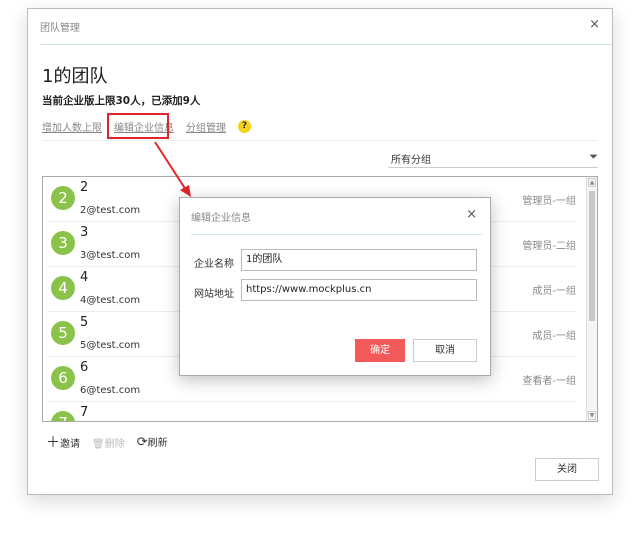 The height and width of the screenshot is (544, 640). Describe the element at coordinates (221, 218) in the screenshot. I see `modal-title: 编辑企业信息` at that location.